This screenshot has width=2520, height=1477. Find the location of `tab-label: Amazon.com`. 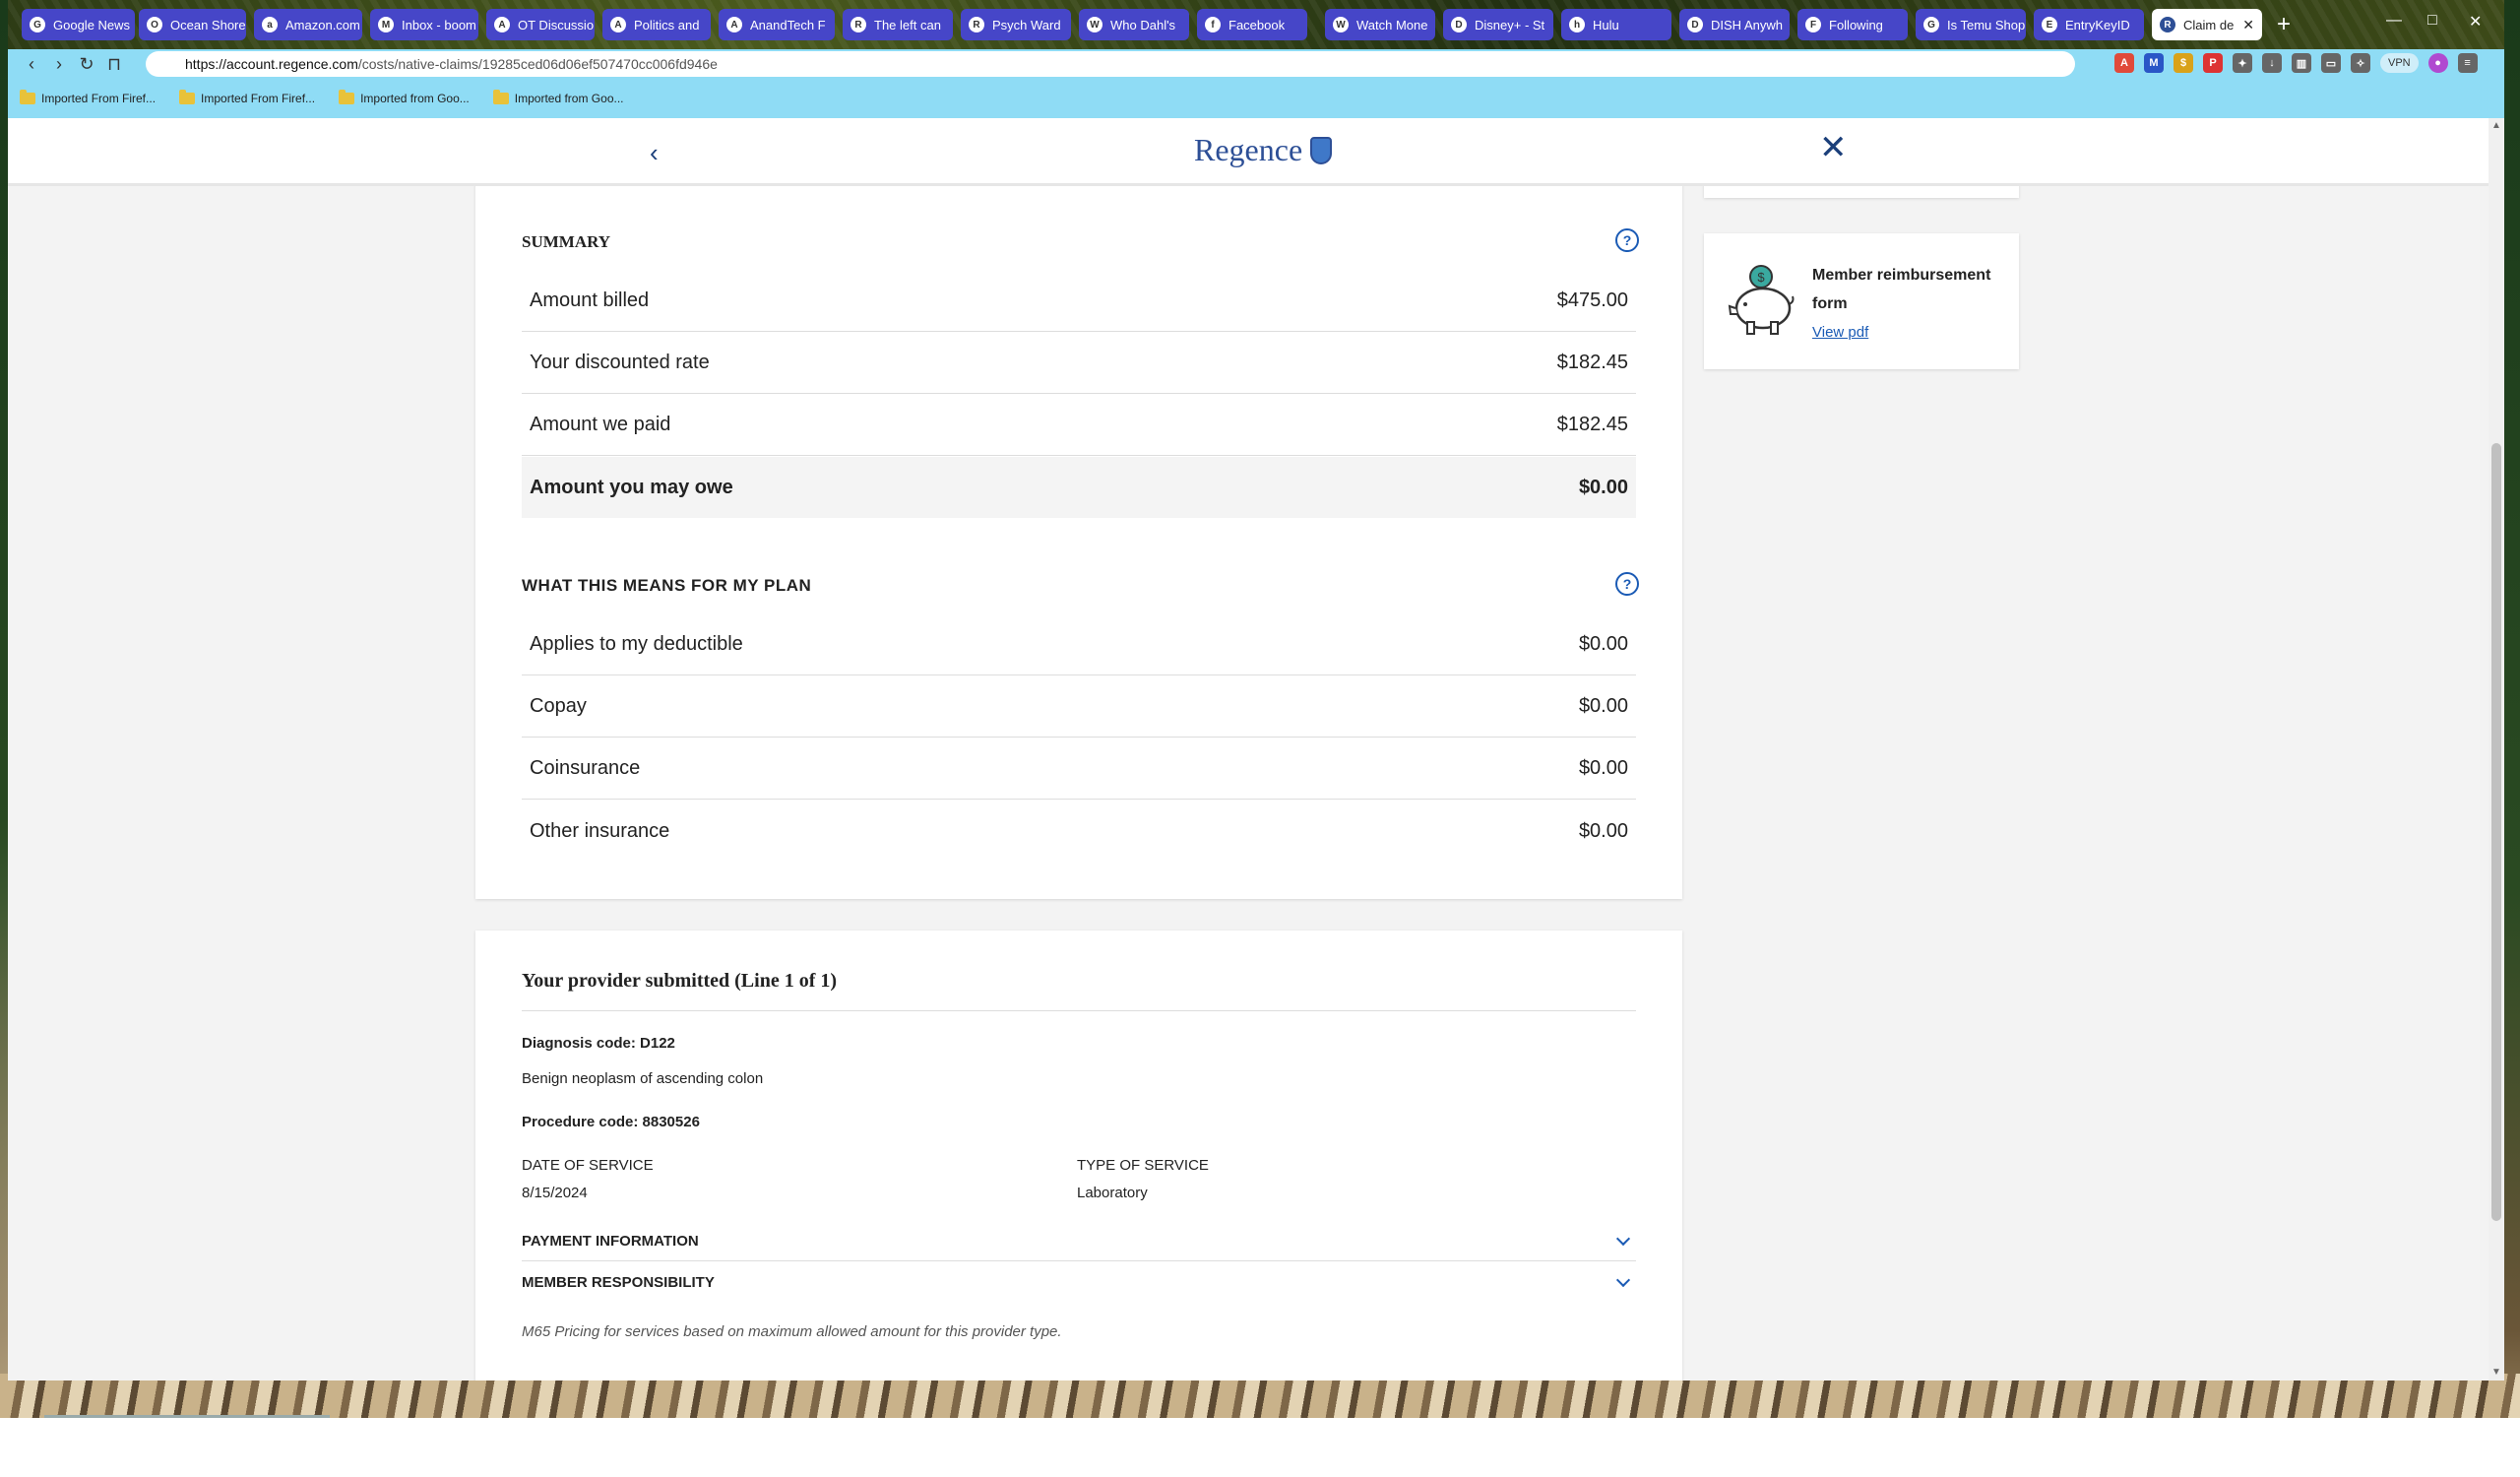

tab-label: Amazon.com is located at coordinates (322, 25).